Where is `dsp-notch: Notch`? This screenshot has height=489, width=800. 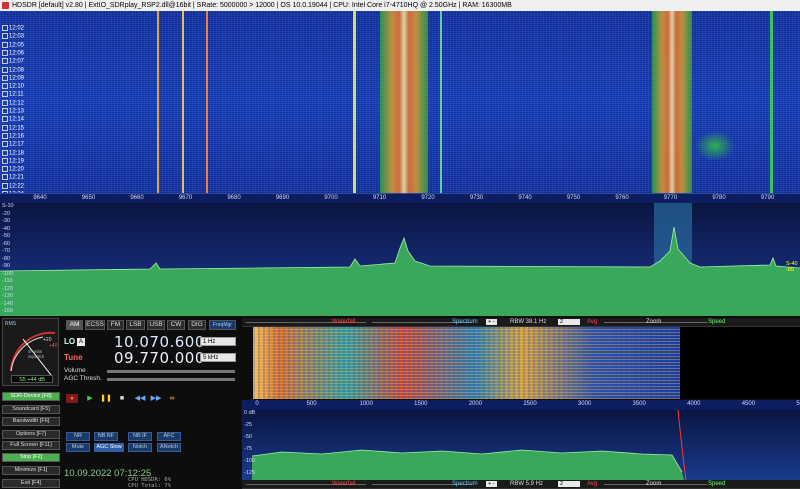 dsp-notch: Notch is located at coordinates (140, 447).